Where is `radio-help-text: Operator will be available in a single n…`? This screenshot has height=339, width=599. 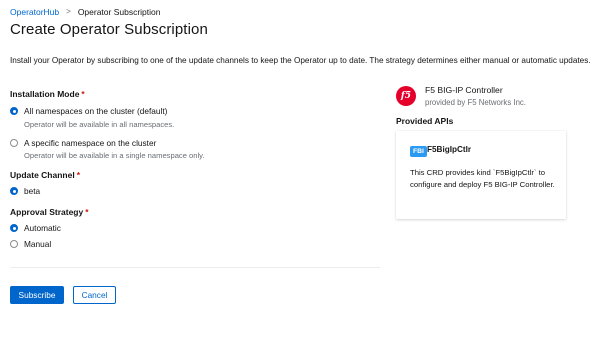 radio-help-text: Operator will be available in a single n… is located at coordinates (114, 155).